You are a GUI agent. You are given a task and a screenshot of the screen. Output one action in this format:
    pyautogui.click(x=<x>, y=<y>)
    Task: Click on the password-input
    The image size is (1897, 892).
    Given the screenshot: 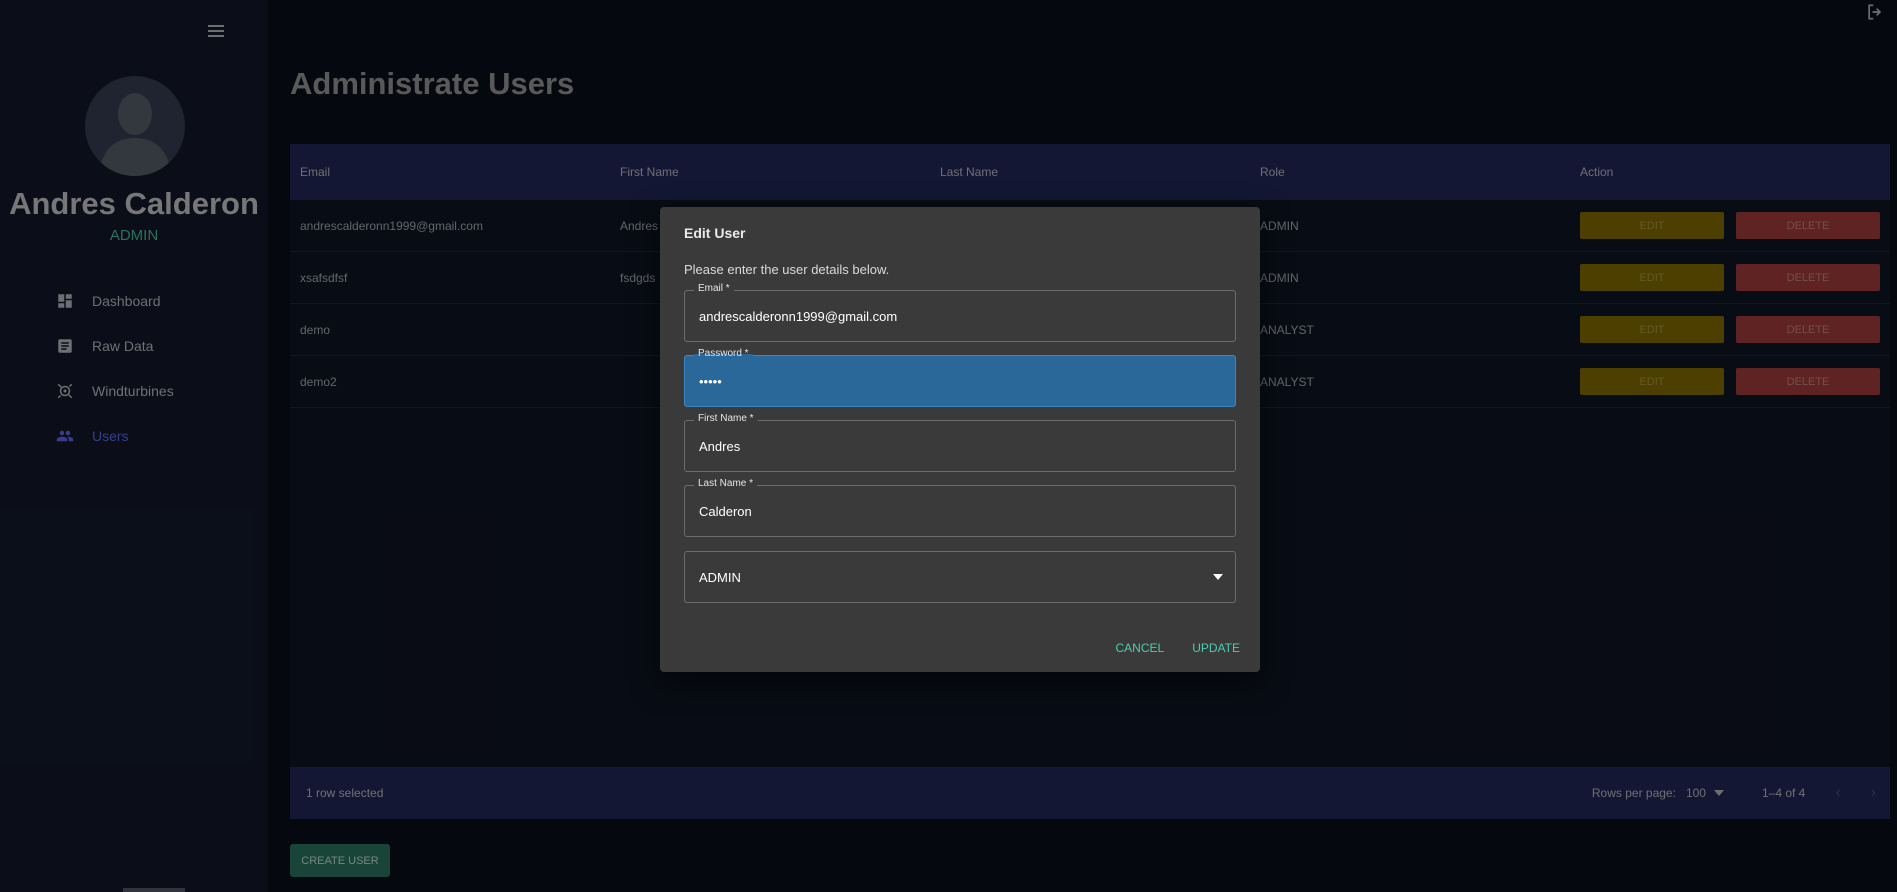 What is the action you would take?
    pyautogui.click(x=959, y=381)
    